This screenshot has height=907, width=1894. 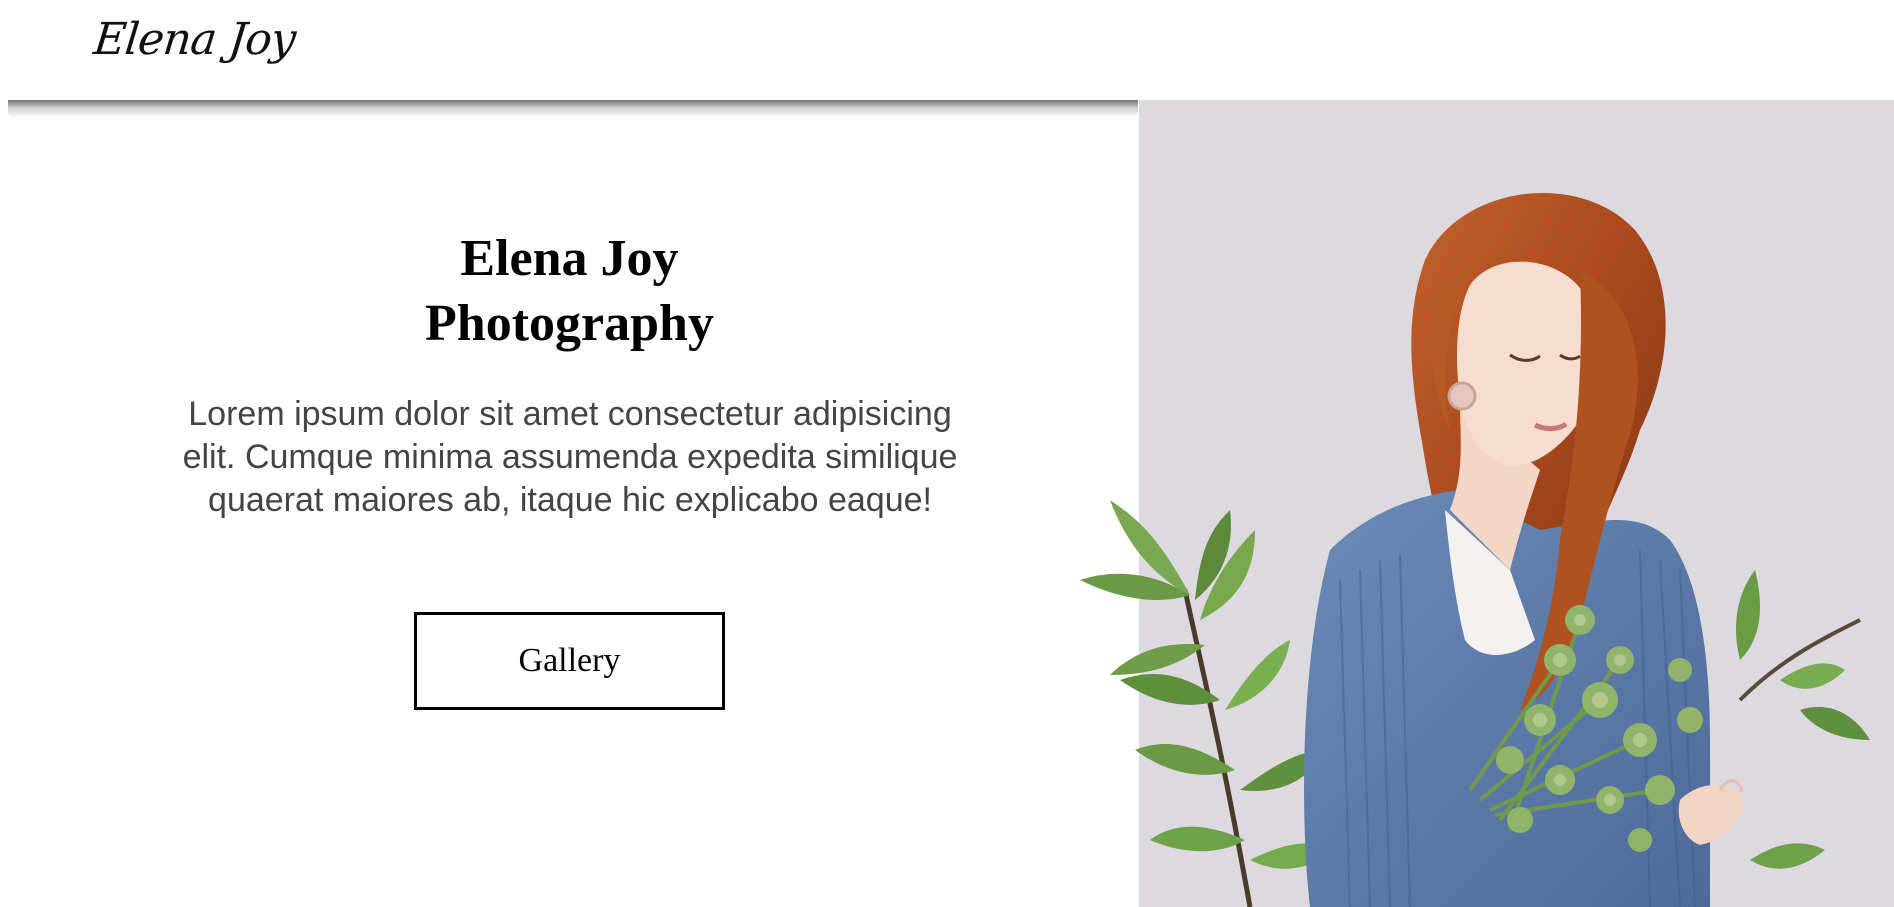 I want to click on right-plant, so click(x=1802, y=719).